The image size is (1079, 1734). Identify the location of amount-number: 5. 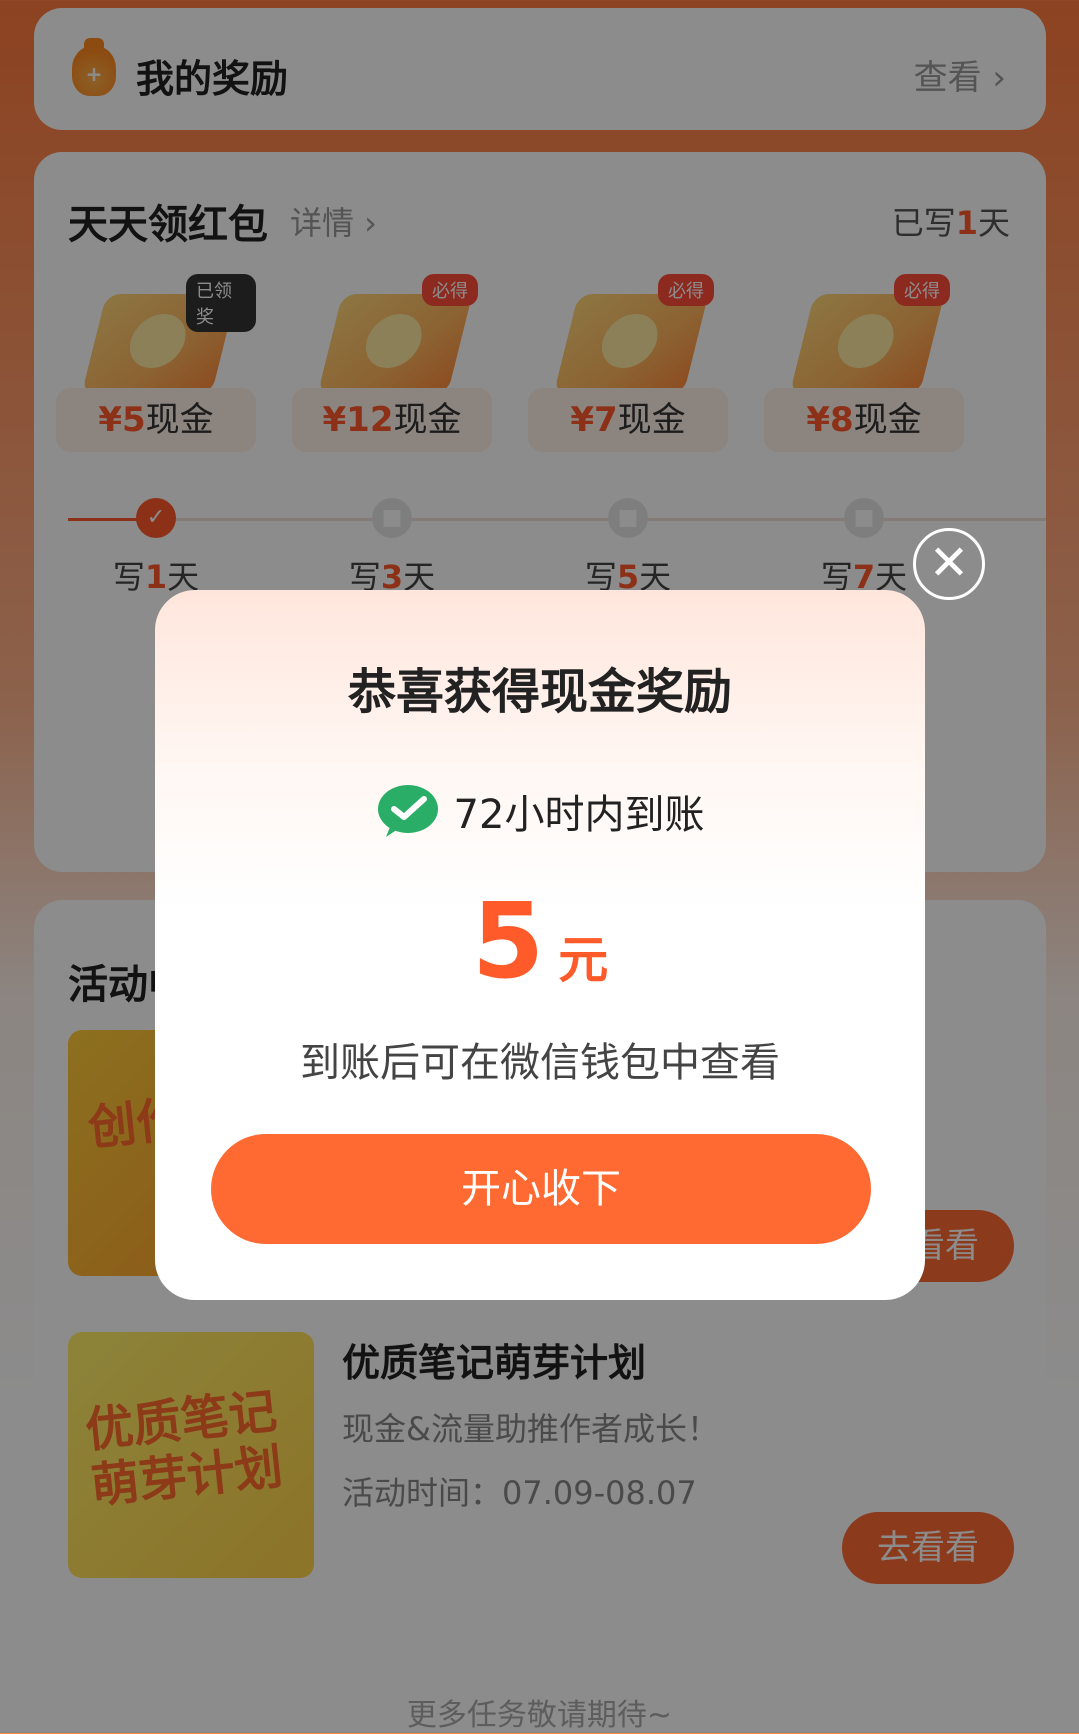
(508, 941).